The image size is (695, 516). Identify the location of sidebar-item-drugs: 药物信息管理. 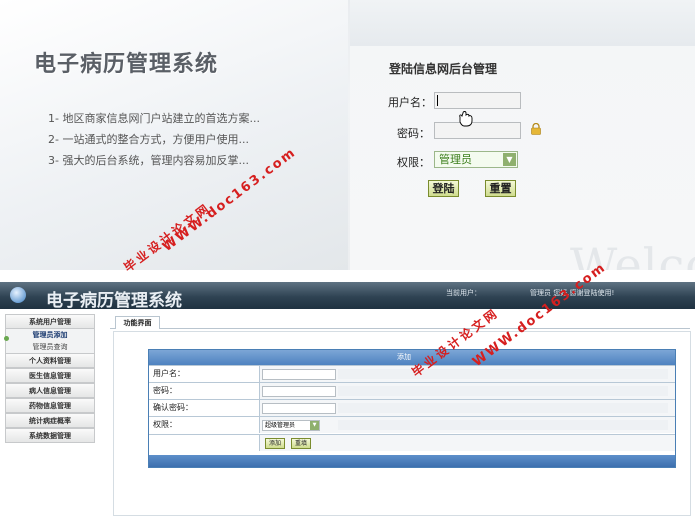
(50, 405).